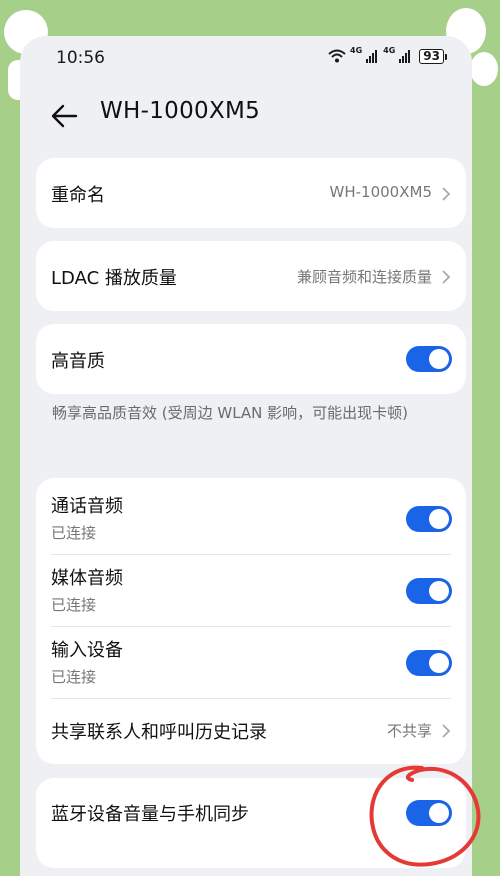  I want to click on rename-value: WH-1000XM5, so click(380, 192).